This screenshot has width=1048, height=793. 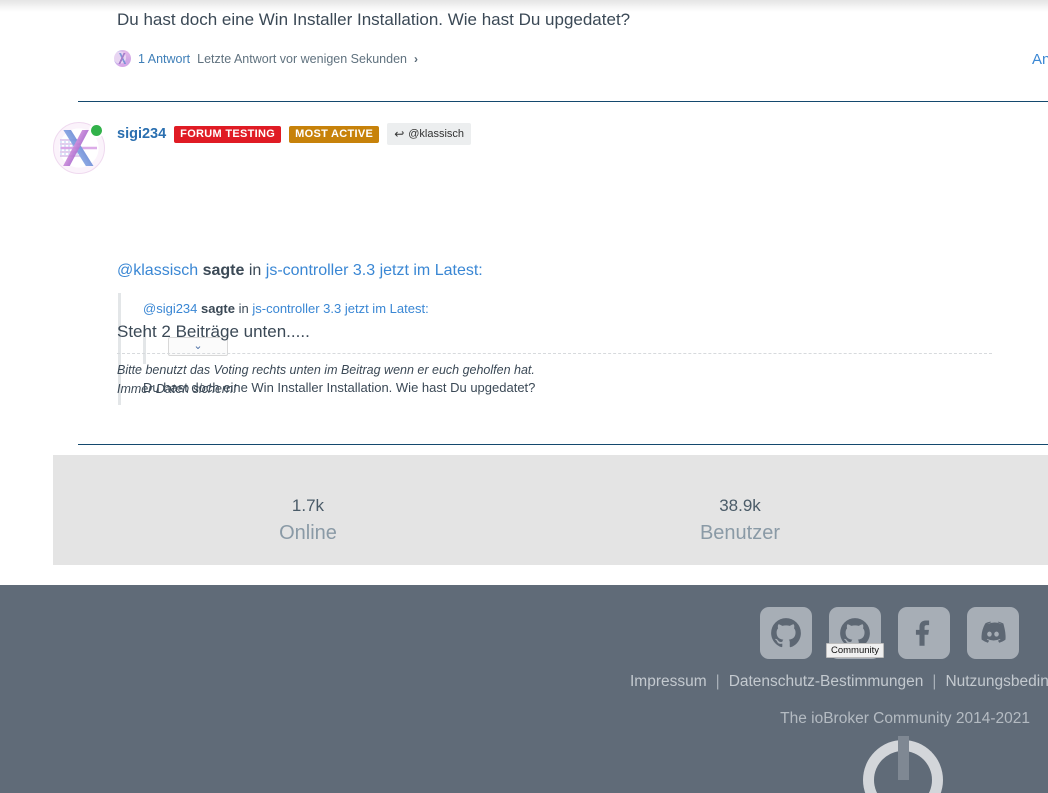 I want to click on replies-count: 1 Antwort, so click(x=164, y=58).